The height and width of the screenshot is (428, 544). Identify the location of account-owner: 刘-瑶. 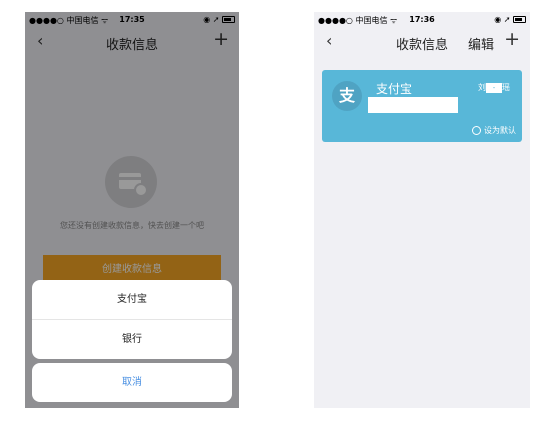
(494, 87).